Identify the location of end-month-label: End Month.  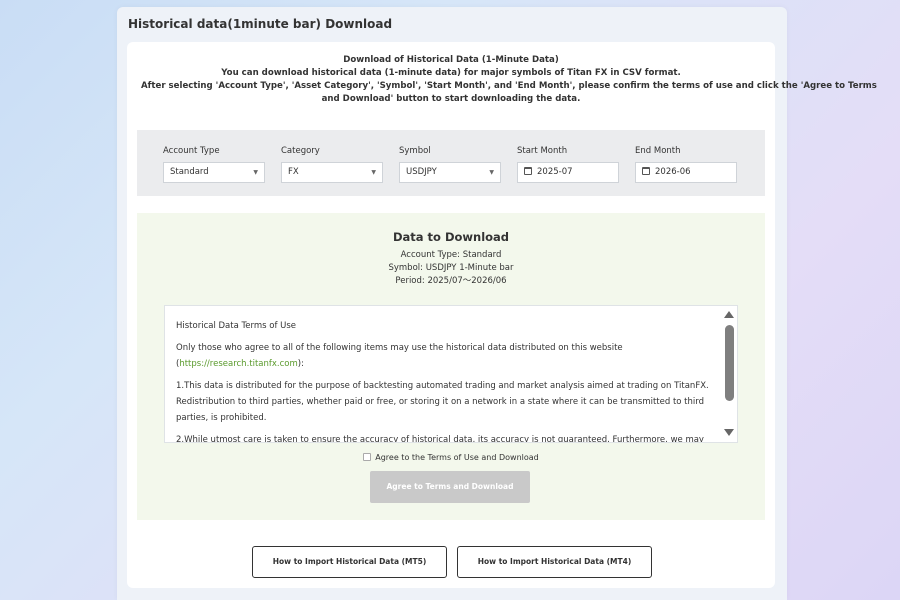
(658, 151).